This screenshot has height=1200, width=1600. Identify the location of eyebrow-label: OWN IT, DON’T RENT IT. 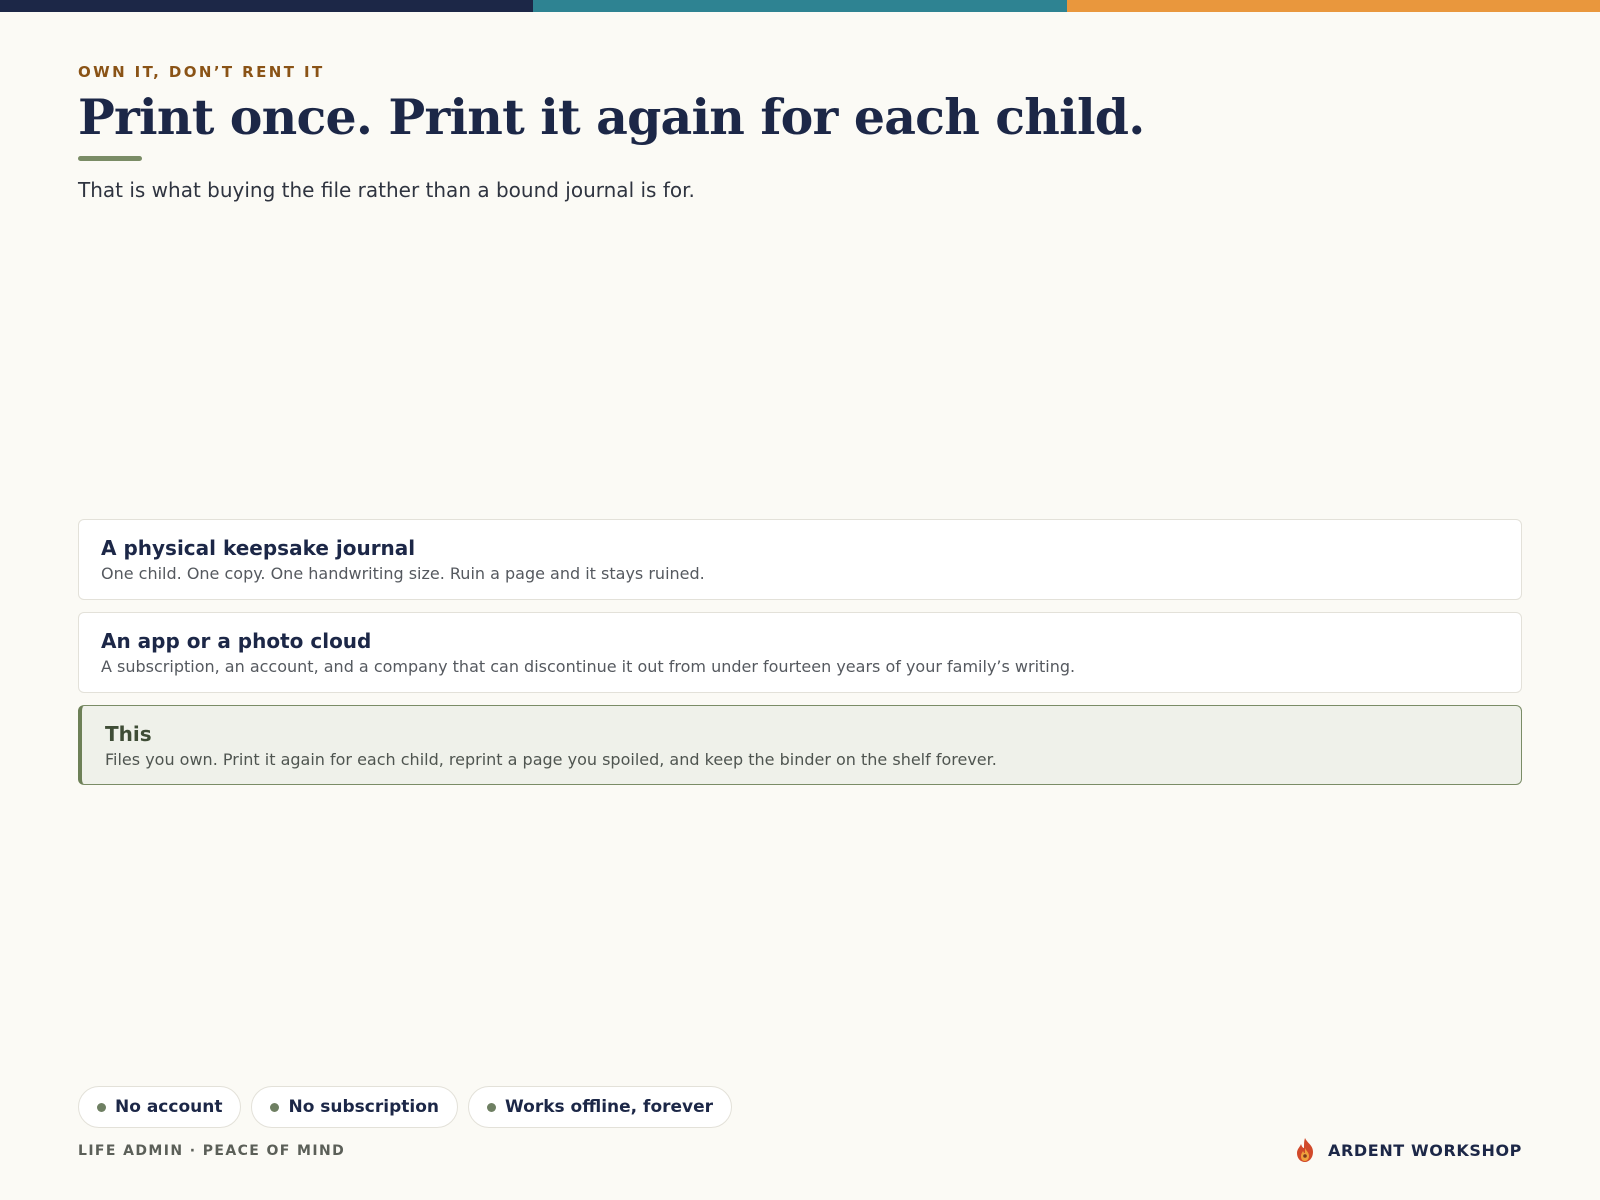
(201, 72).